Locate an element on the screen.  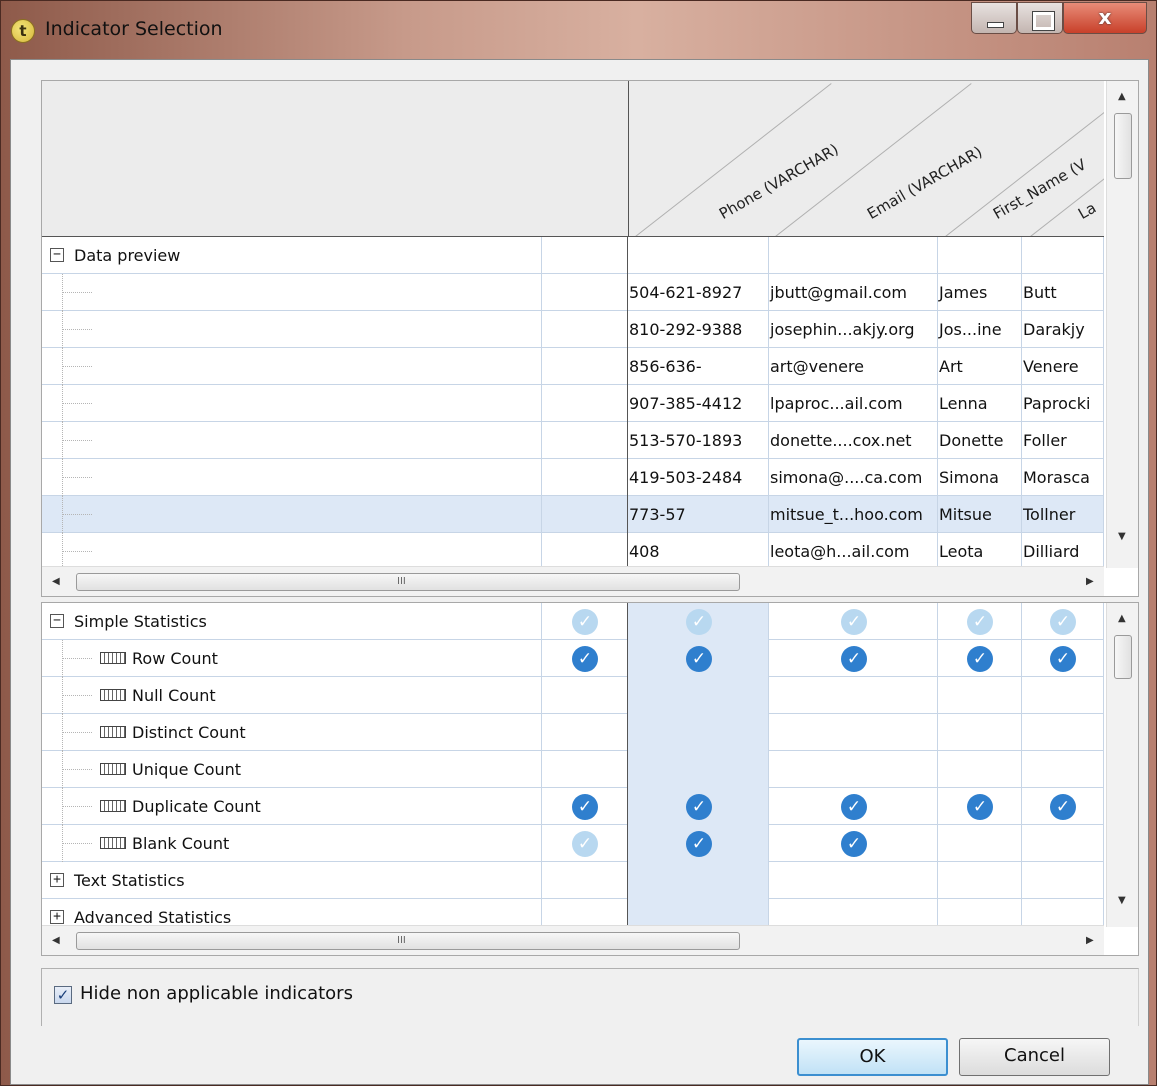
data-cell: Jos...ine is located at coordinates (980, 329).